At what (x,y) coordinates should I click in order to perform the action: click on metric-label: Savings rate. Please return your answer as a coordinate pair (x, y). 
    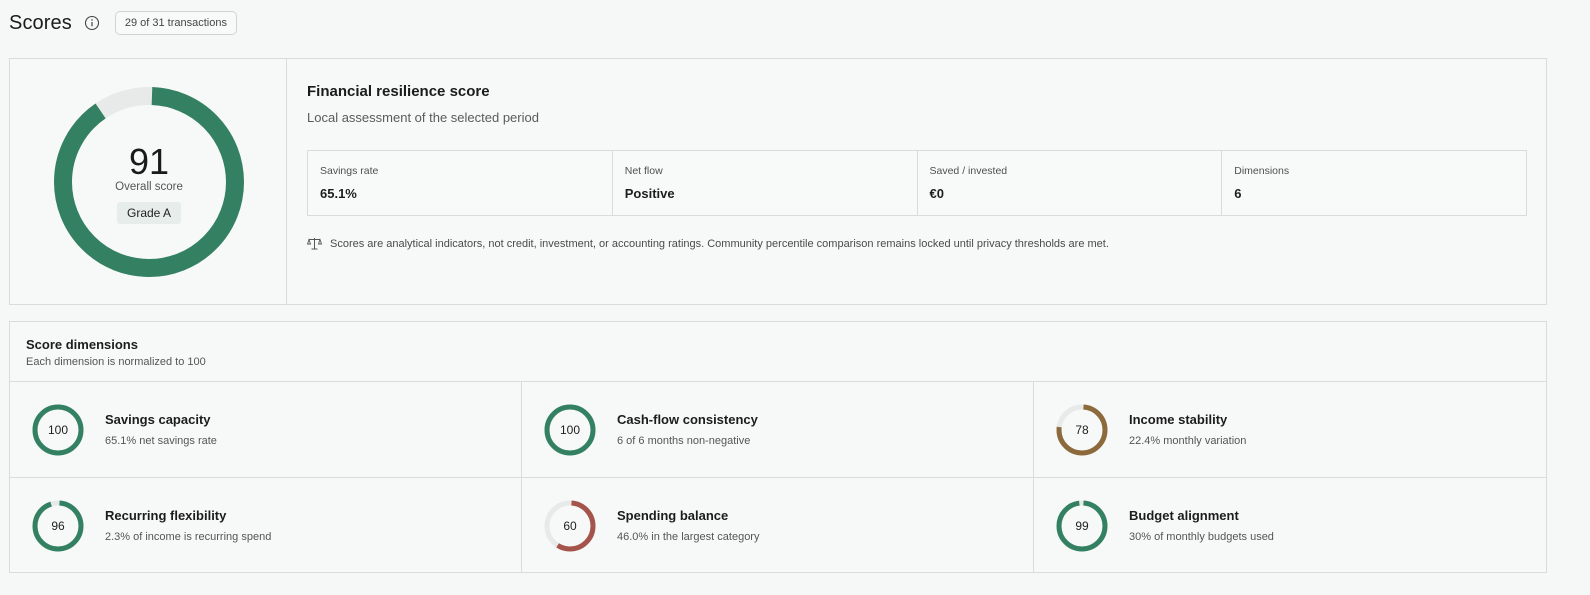
    Looking at the image, I should click on (349, 171).